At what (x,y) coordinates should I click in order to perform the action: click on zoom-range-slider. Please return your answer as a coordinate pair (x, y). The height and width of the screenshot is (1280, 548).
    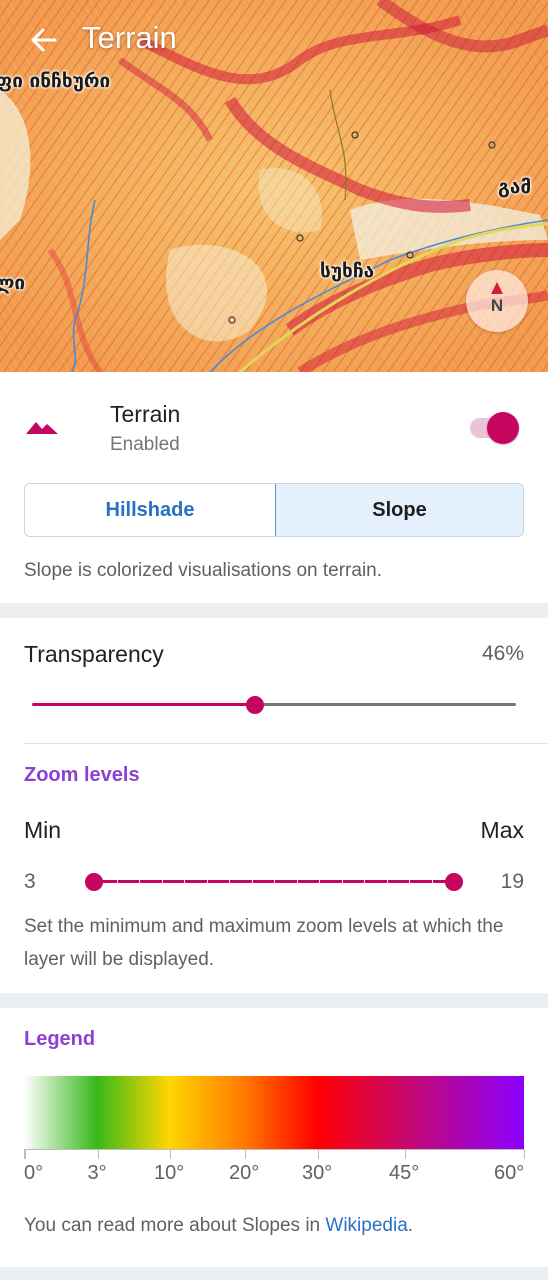
    Looking at the image, I should click on (274, 882).